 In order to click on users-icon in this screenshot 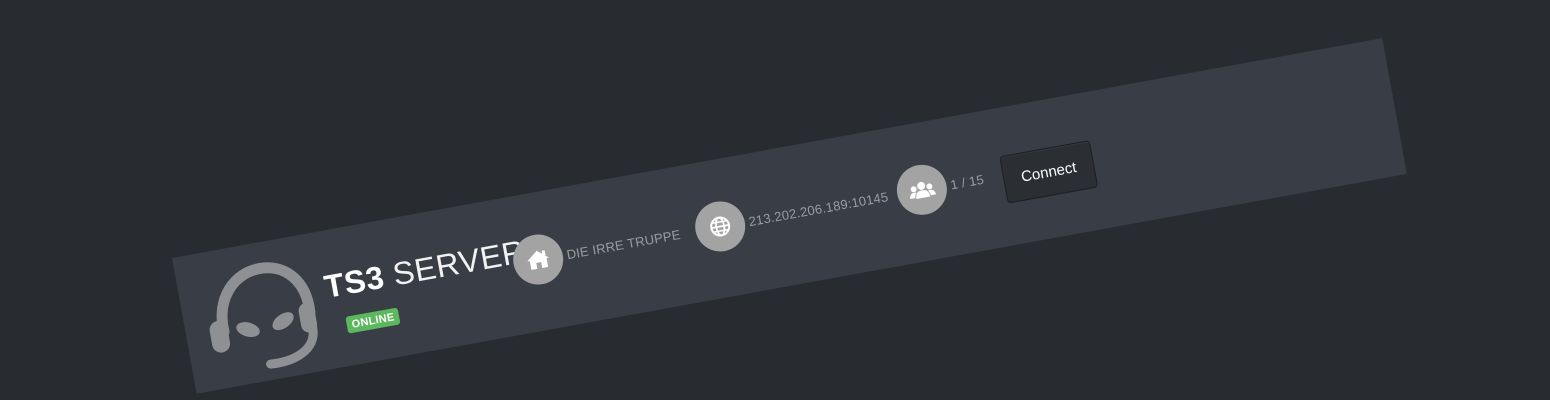, I will do `click(921, 189)`.